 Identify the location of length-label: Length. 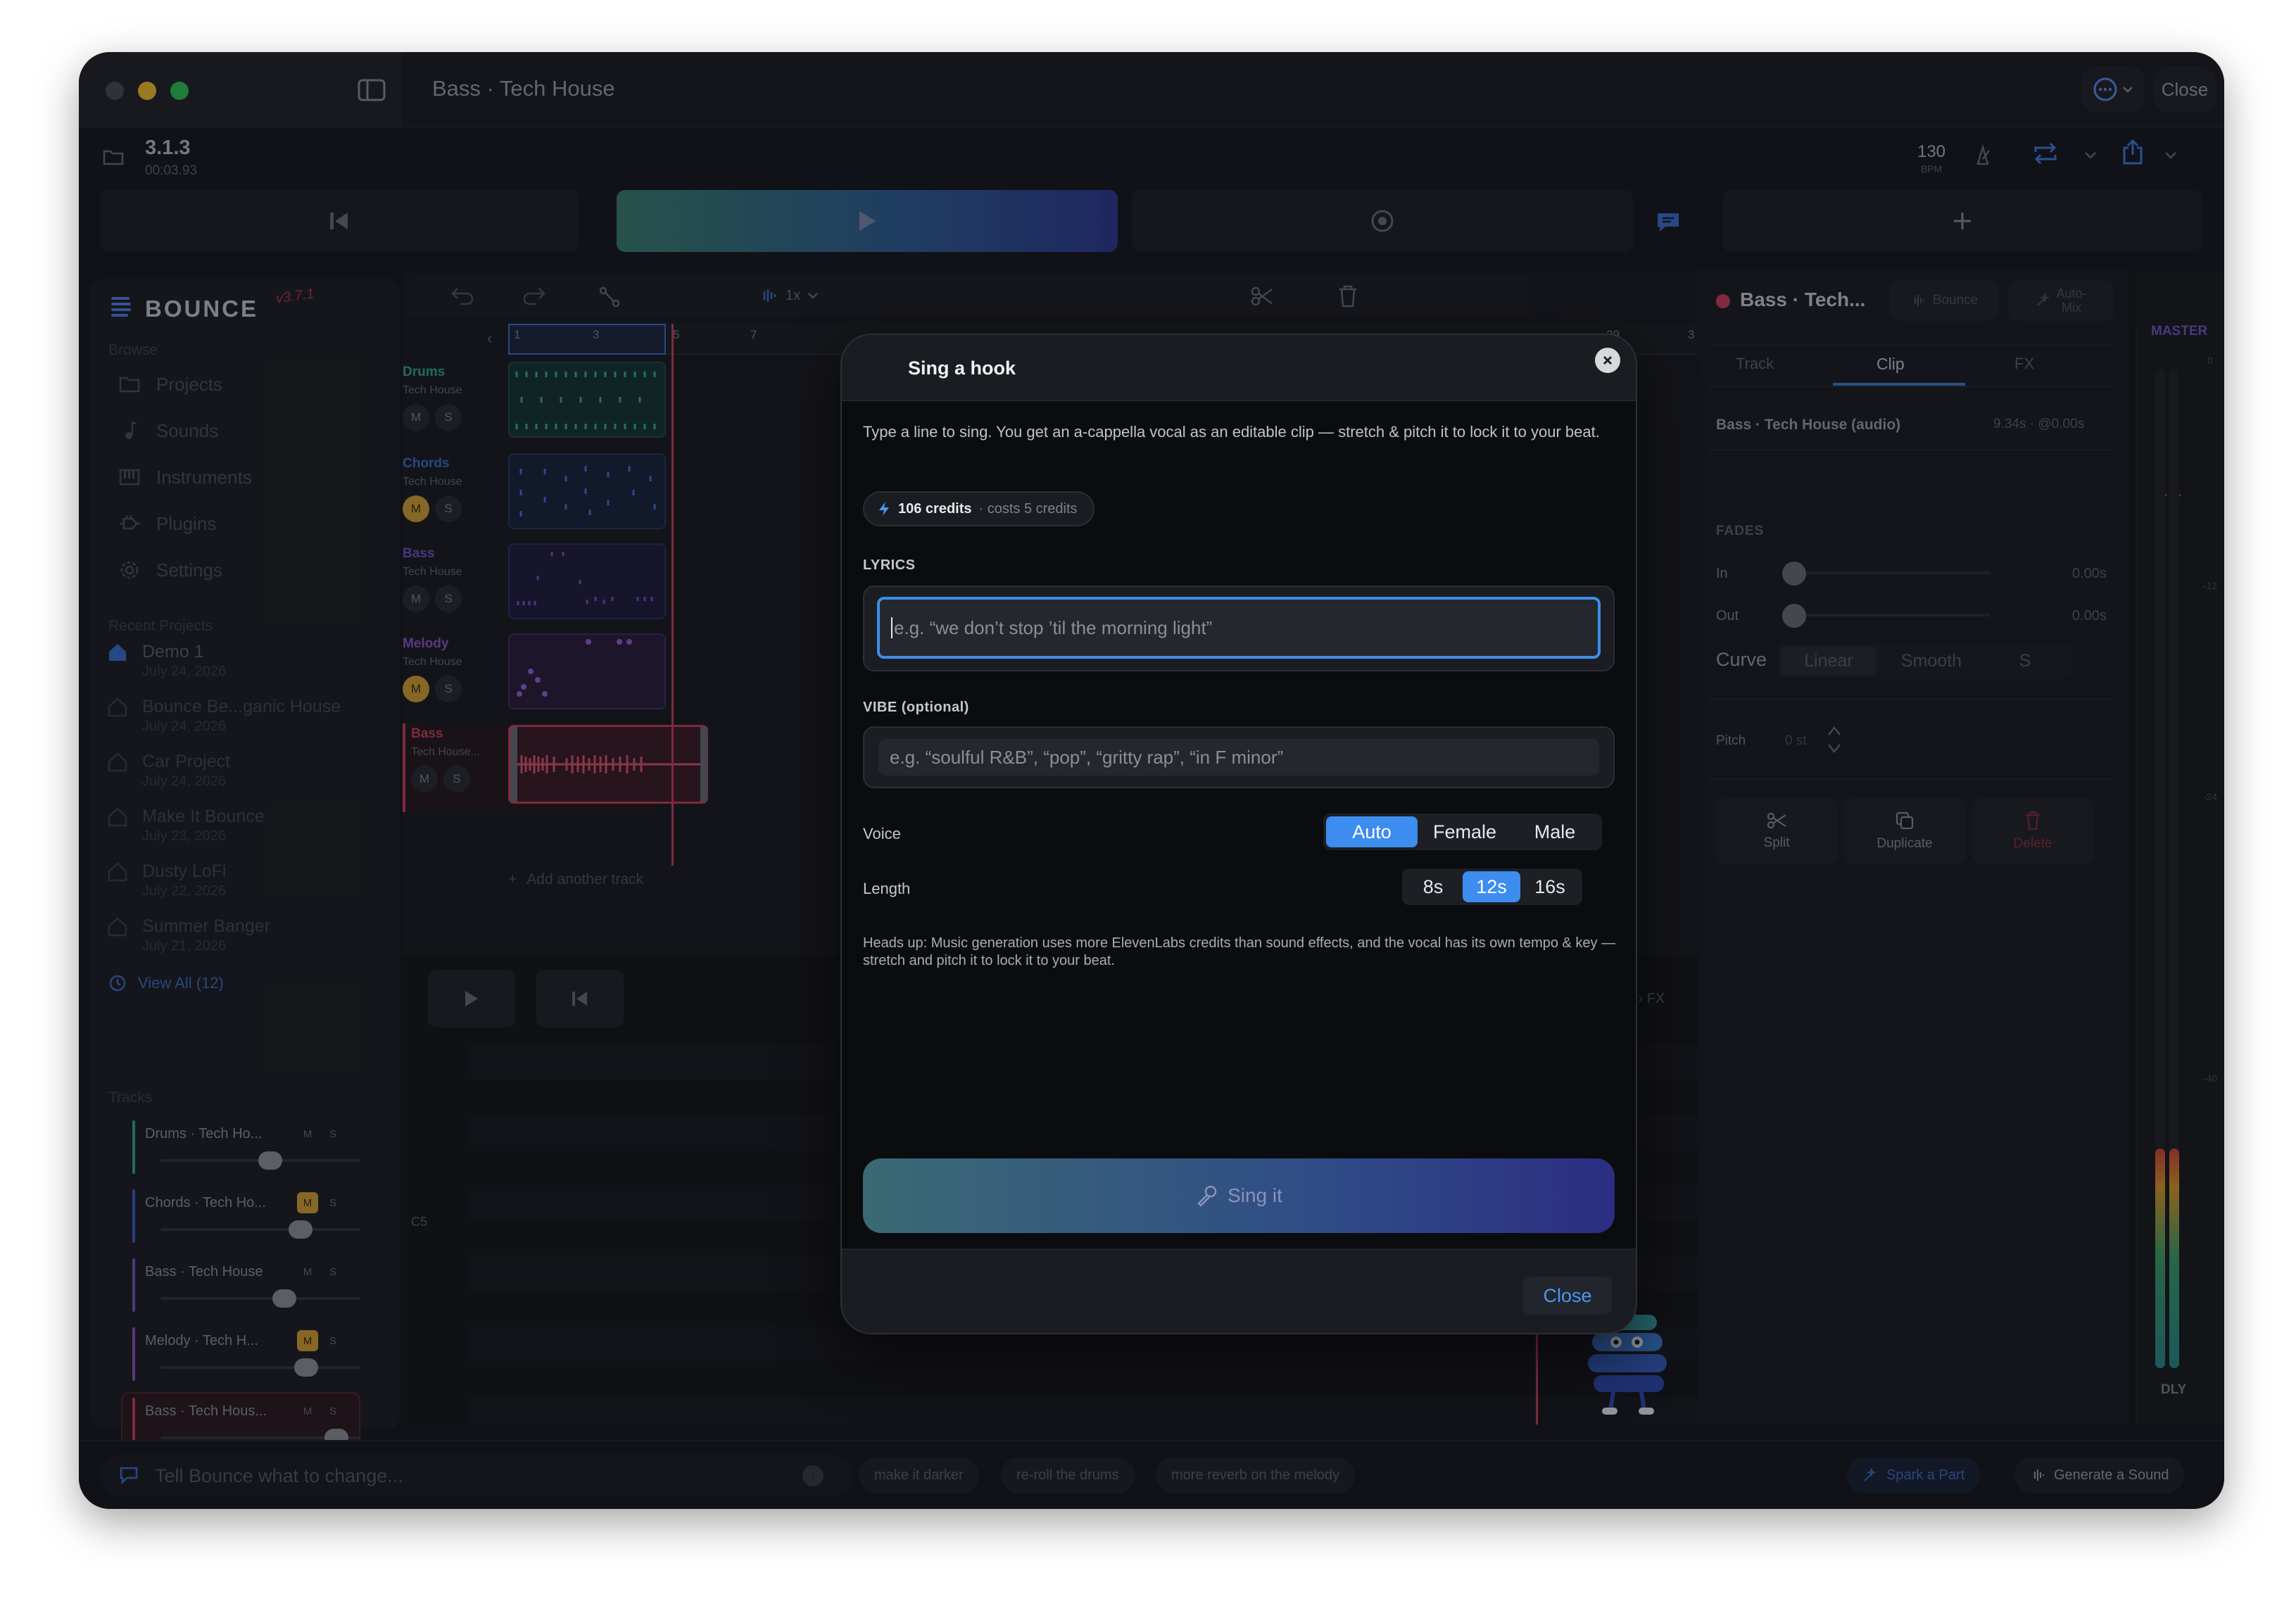
(887, 889).